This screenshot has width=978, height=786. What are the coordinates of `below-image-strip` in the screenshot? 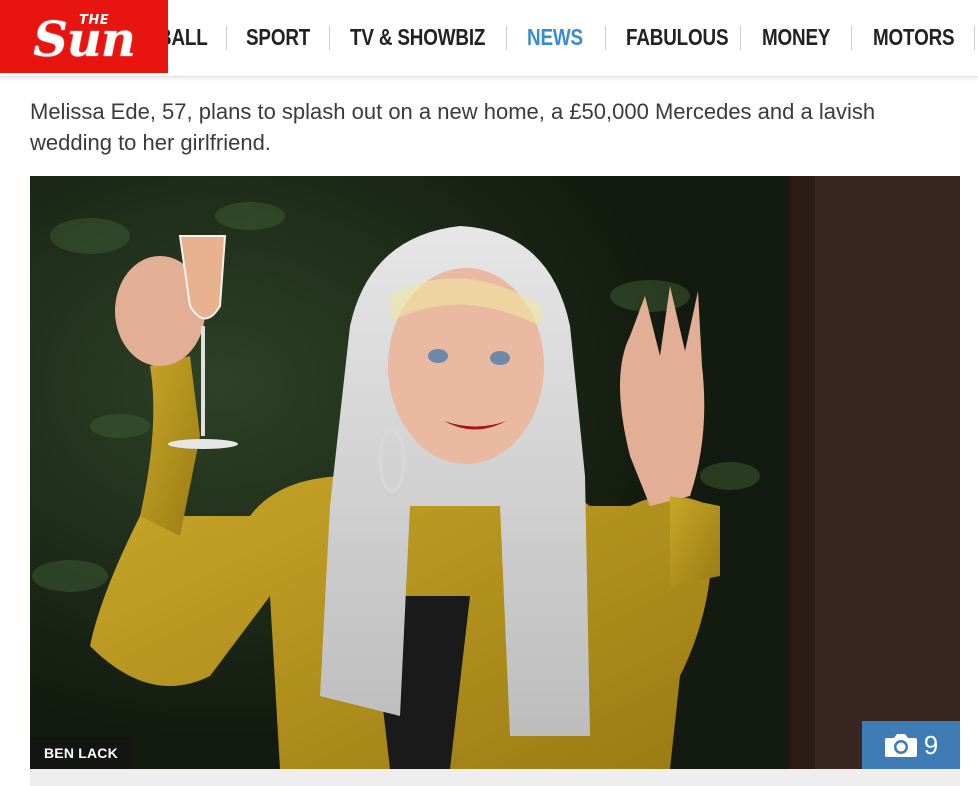 It's located at (495, 777).